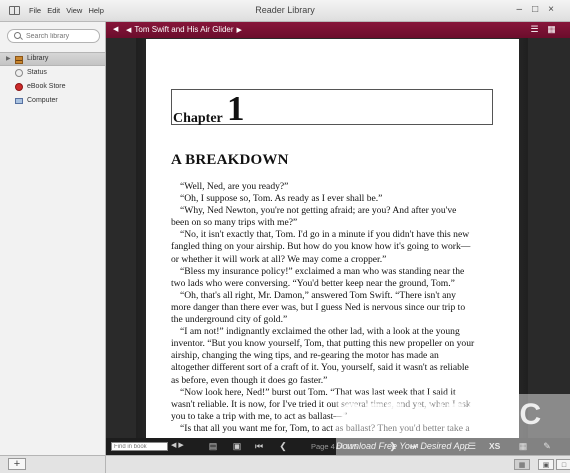  I want to click on reader-toolbar: ◀ ◀ Tom Swift and His Air Glider ▶ ☰ ▦, so click(338, 30).